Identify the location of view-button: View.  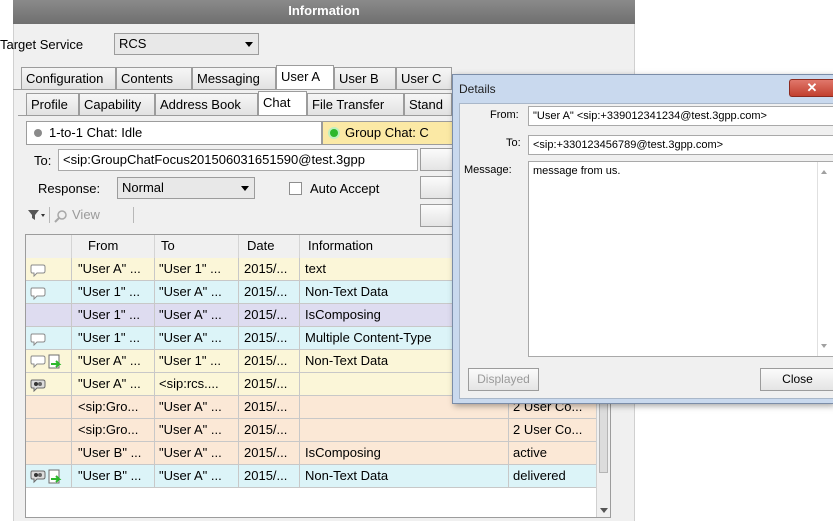
(90, 215).